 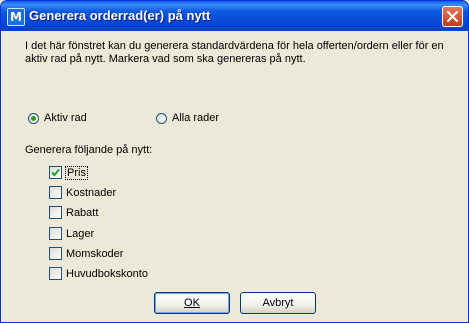 What do you see at coordinates (55, 233) in the screenshot?
I see `checkbox-stock-box` at bounding box center [55, 233].